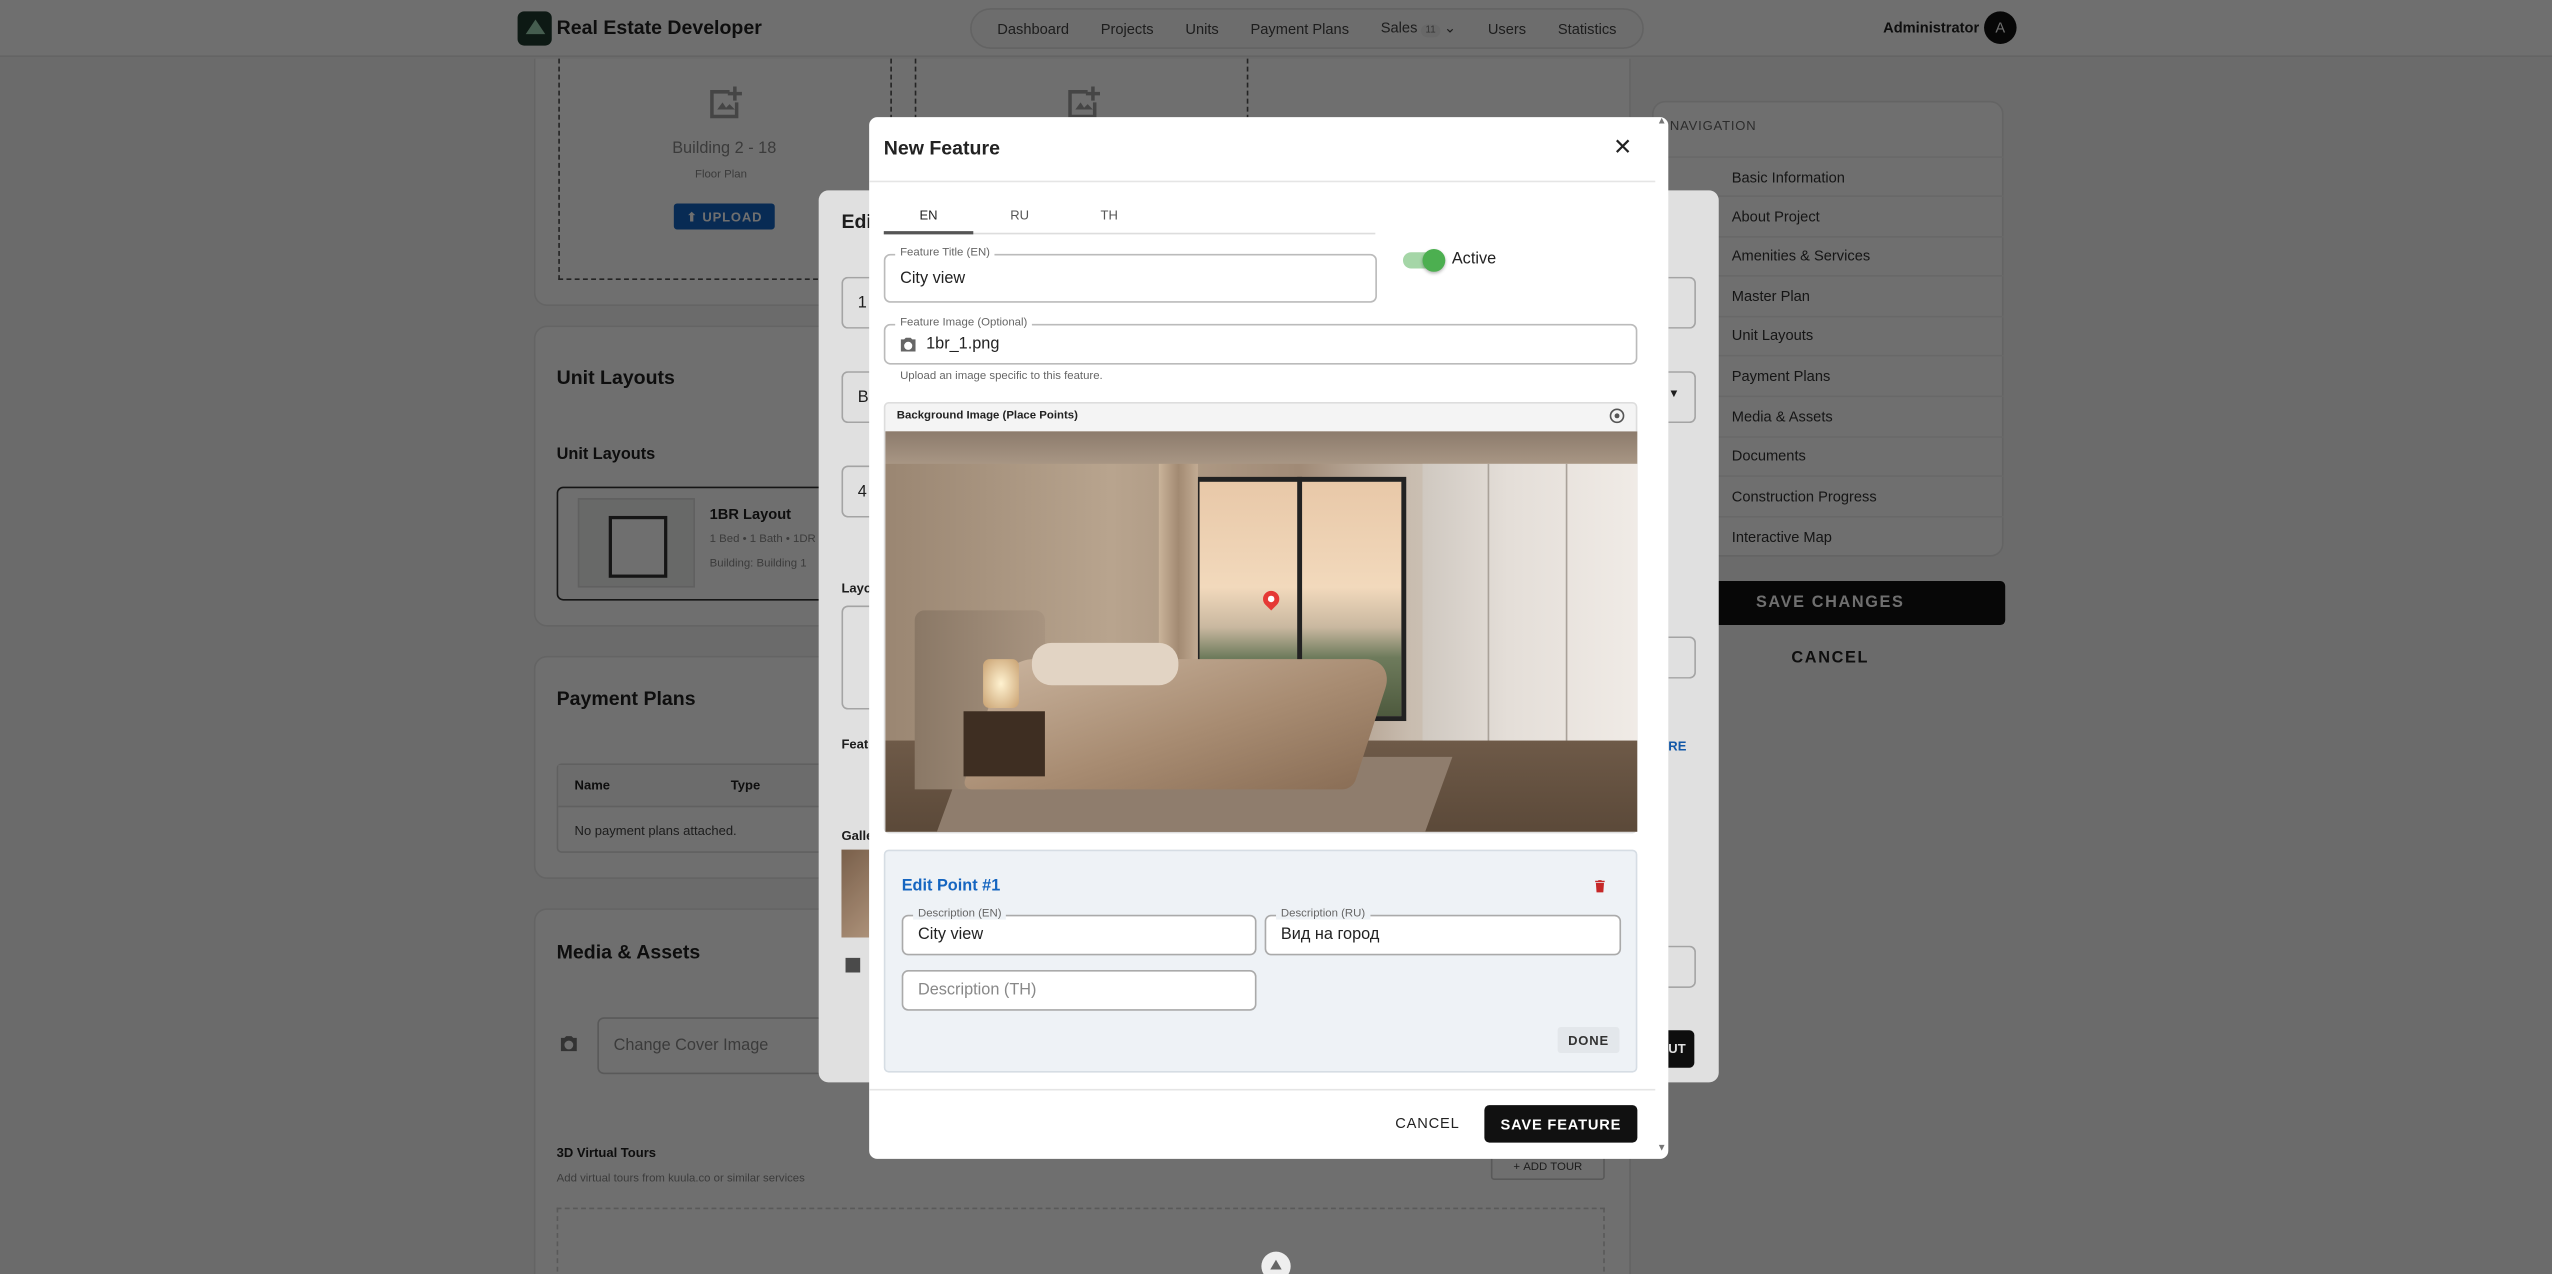 This screenshot has height=1274, width=2552. I want to click on active-toggle, so click(1424, 260).